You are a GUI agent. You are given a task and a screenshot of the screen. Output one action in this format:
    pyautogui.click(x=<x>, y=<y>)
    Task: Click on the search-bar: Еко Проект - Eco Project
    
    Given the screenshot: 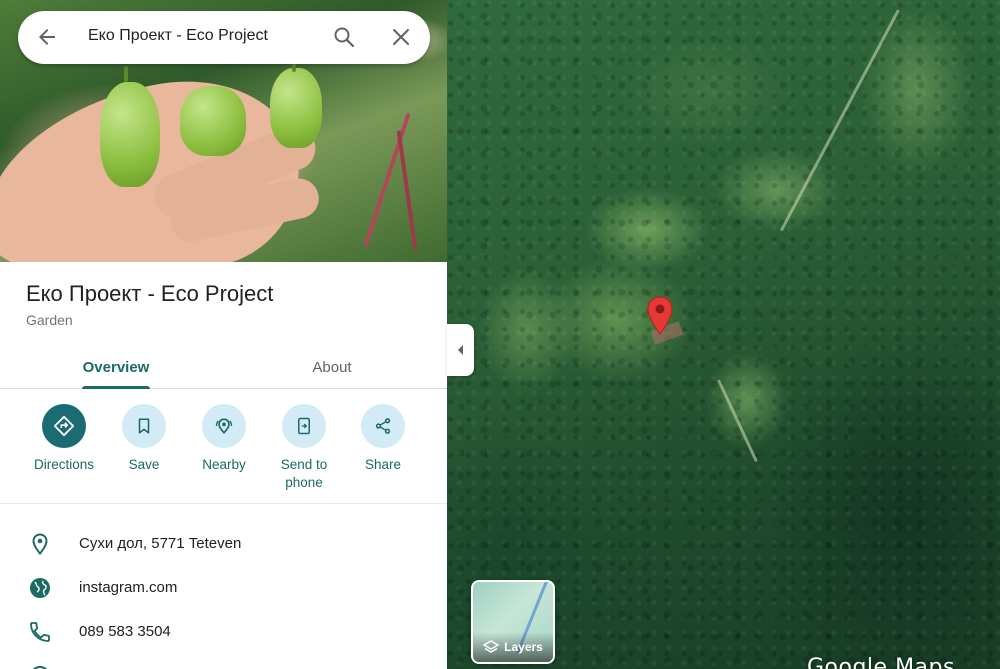 What is the action you would take?
    pyautogui.click(x=224, y=37)
    